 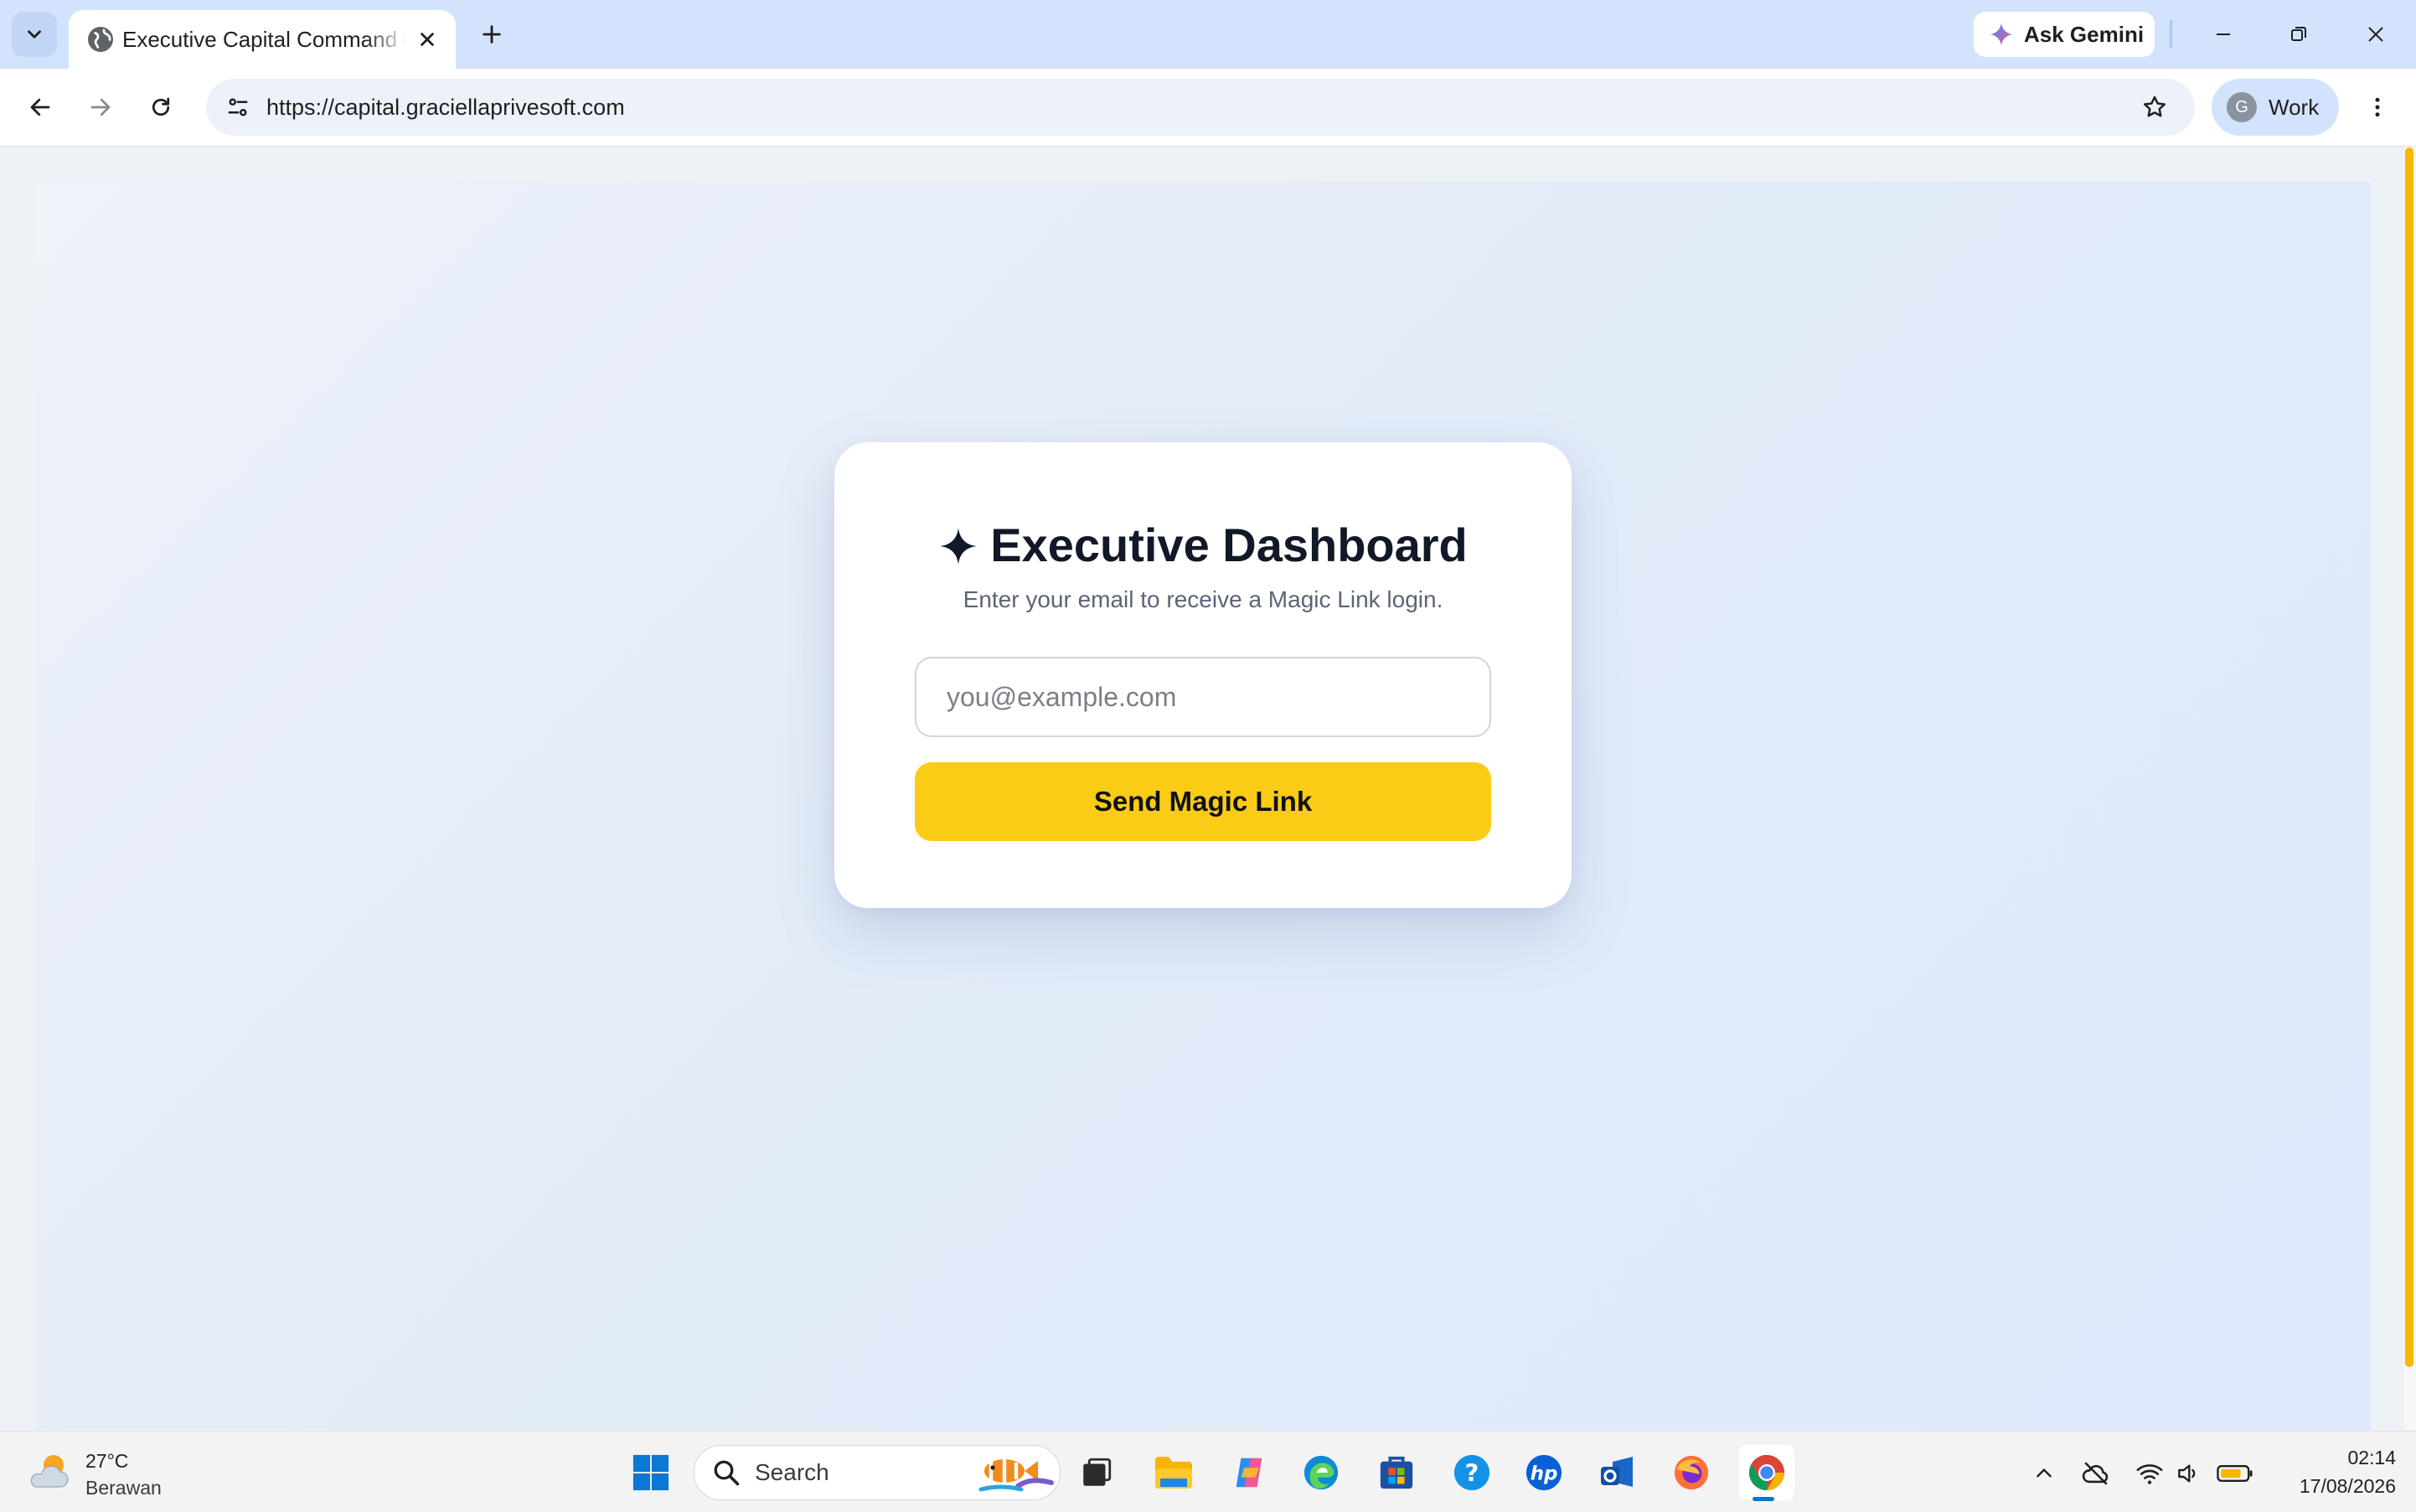 What do you see at coordinates (2084, 34) in the screenshot?
I see `ask-gemini-label: Ask Gemini` at bounding box center [2084, 34].